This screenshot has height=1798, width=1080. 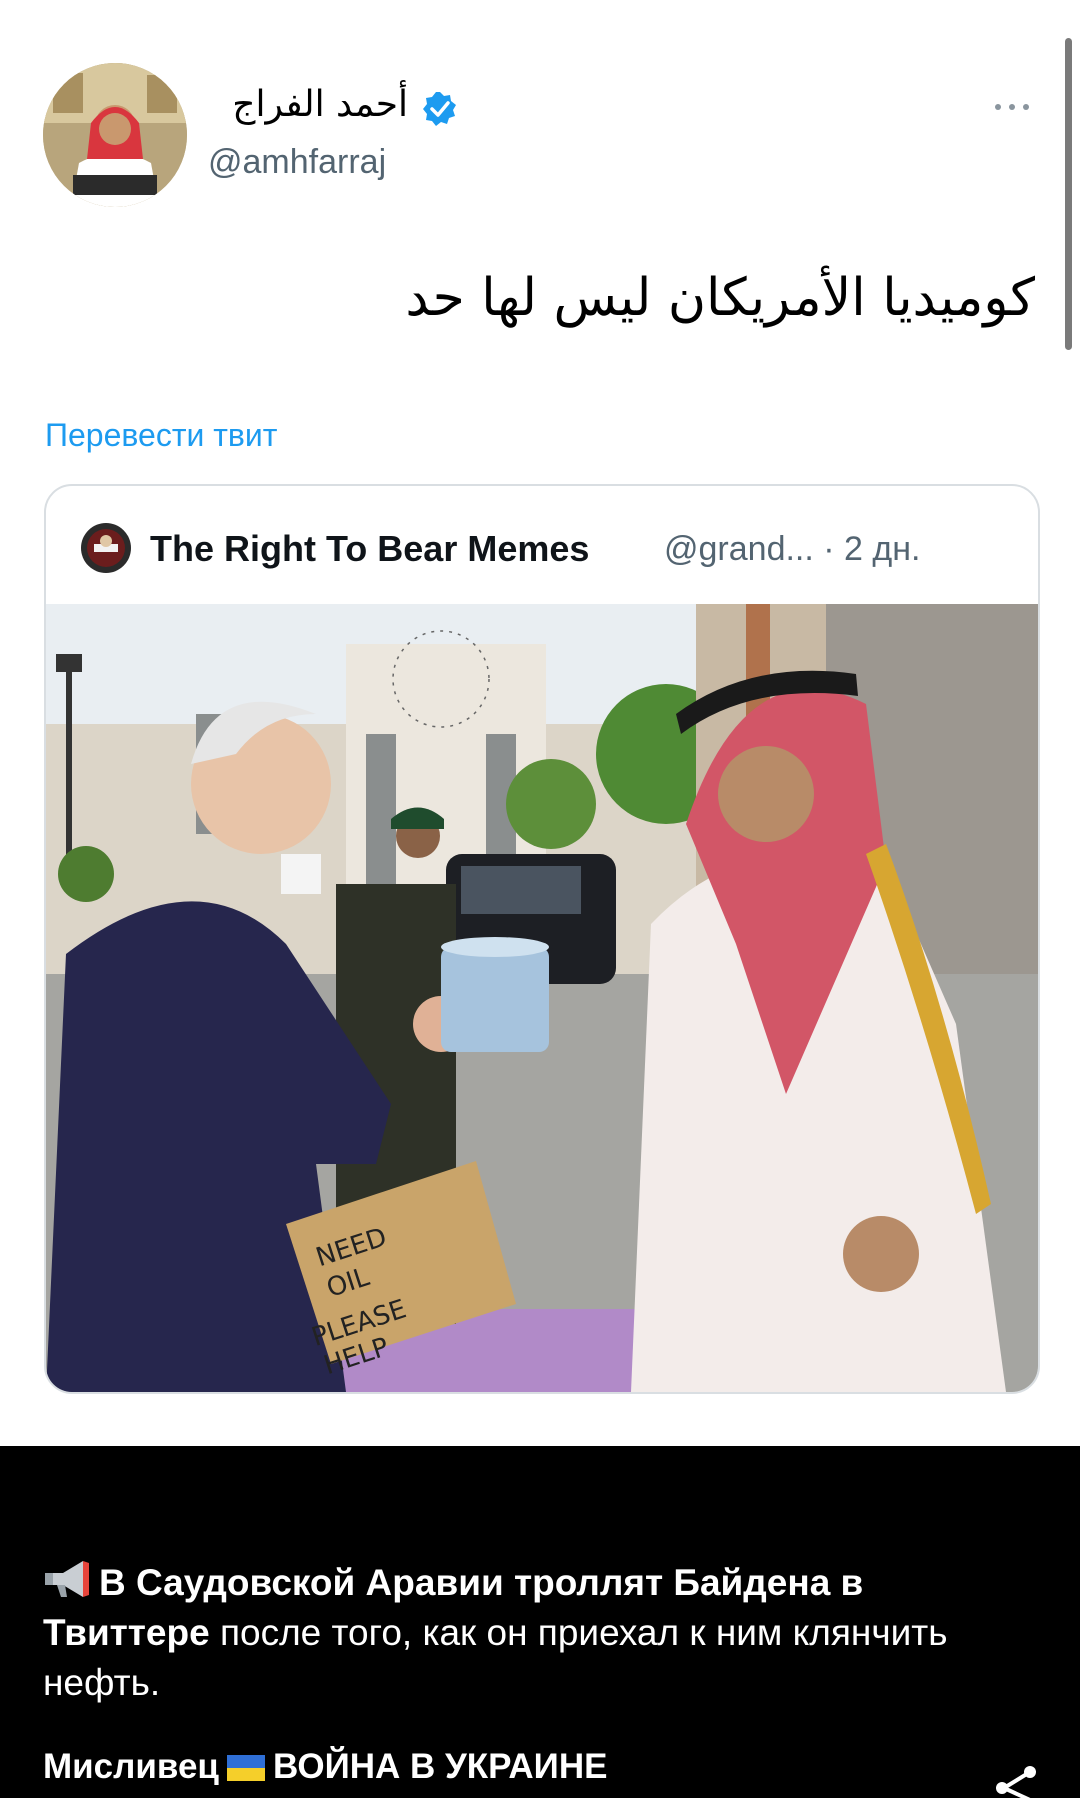 What do you see at coordinates (245, 1768) in the screenshot?
I see `ukraine-flag-icon` at bounding box center [245, 1768].